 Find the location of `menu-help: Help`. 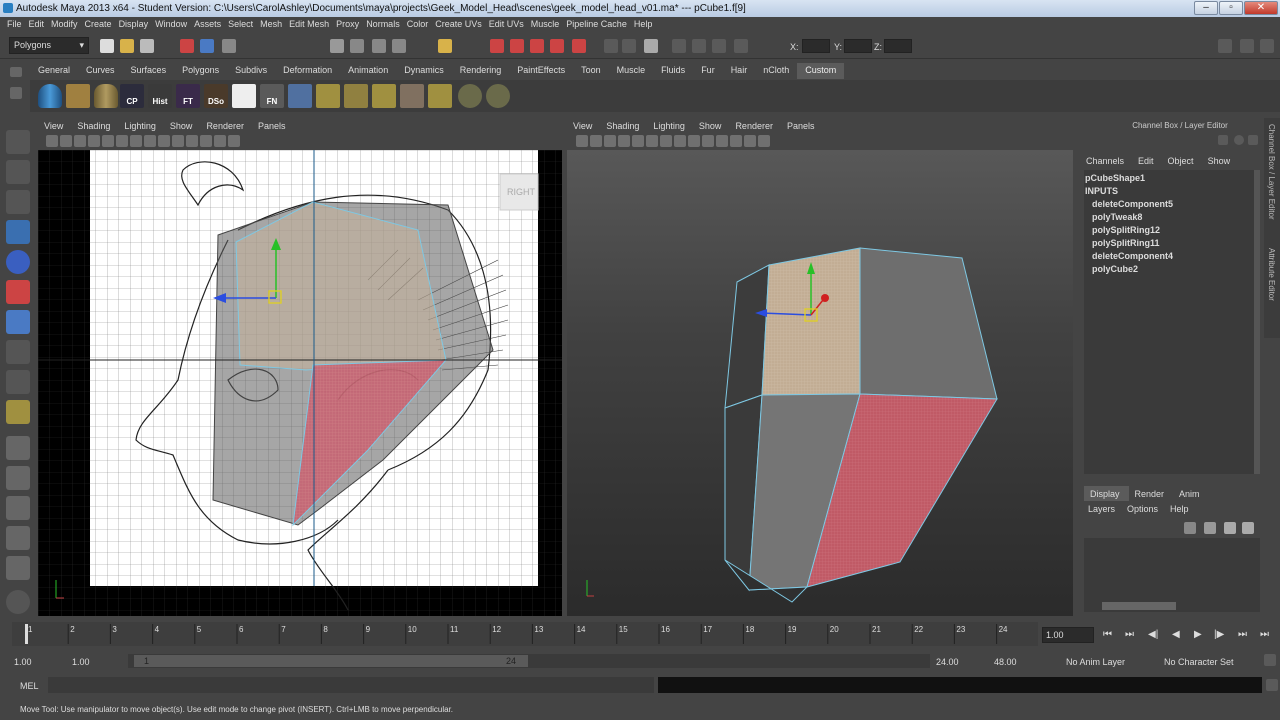

menu-help: Help is located at coordinates (646, 25).